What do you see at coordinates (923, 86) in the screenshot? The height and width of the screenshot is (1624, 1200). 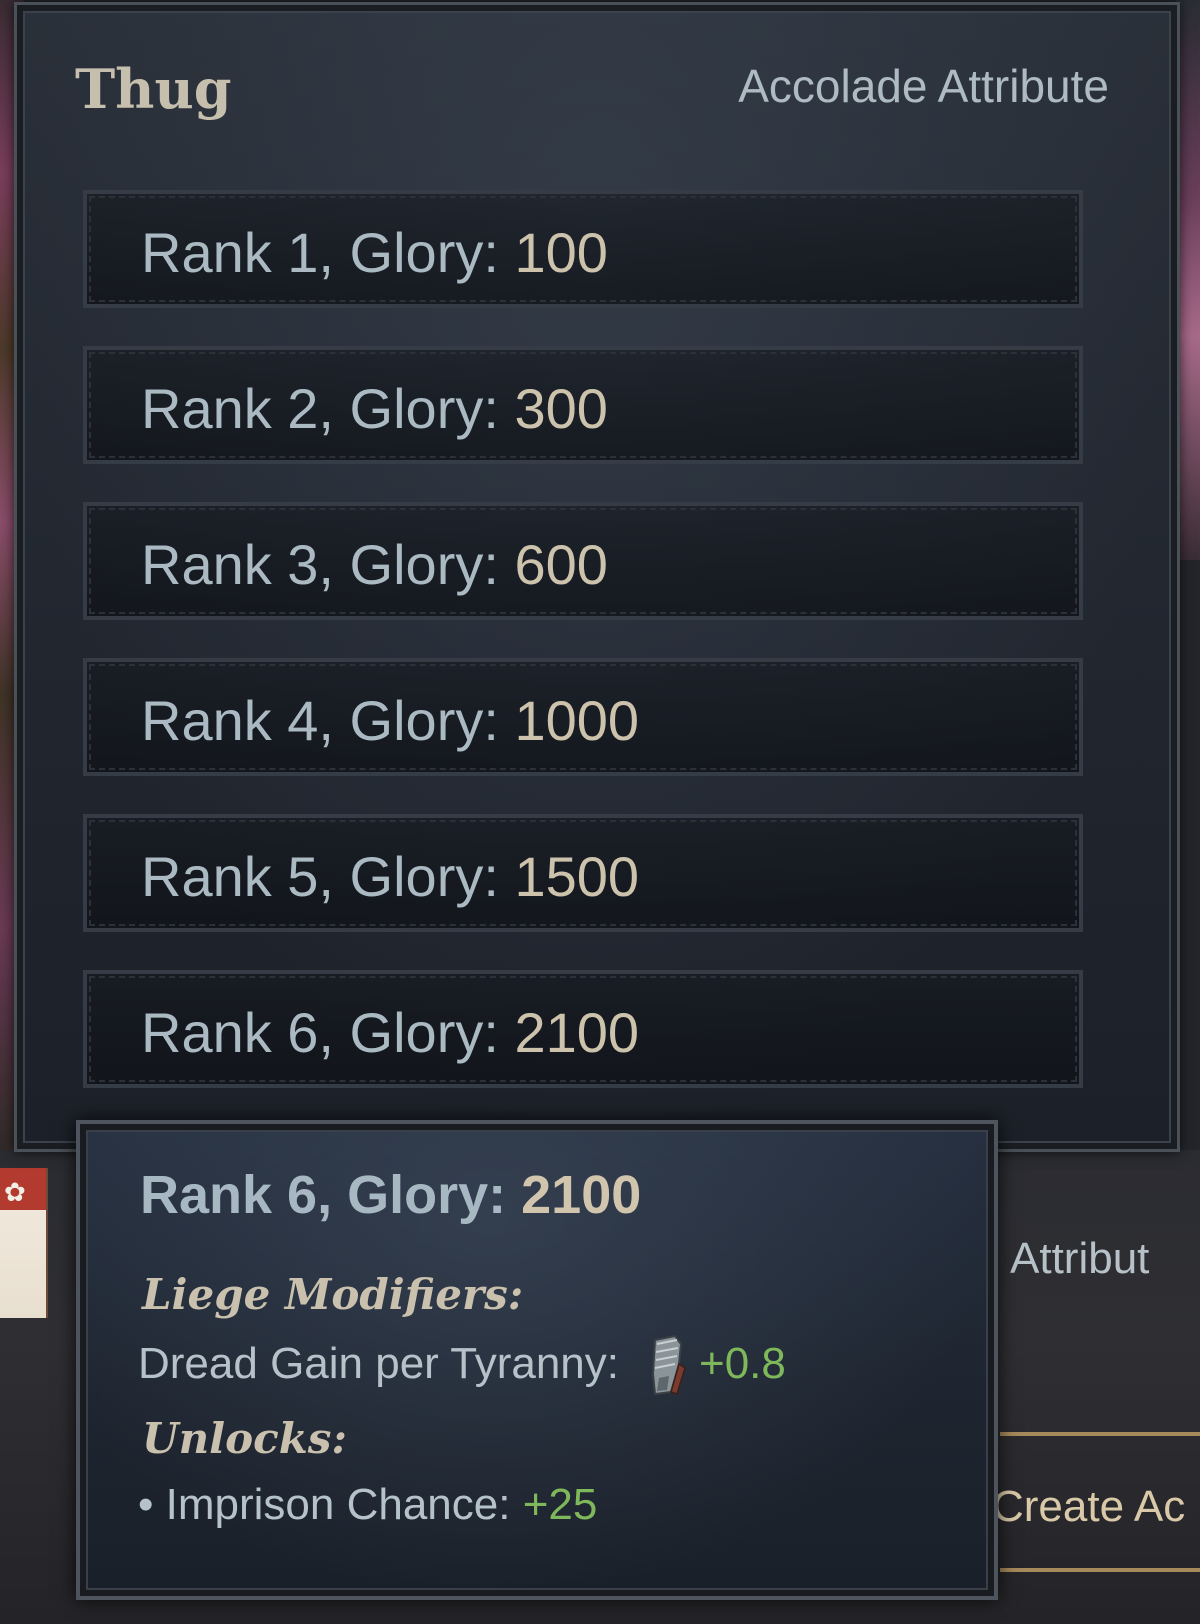 I see `tooltip-subtitle: Accolade Attribute` at bounding box center [923, 86].